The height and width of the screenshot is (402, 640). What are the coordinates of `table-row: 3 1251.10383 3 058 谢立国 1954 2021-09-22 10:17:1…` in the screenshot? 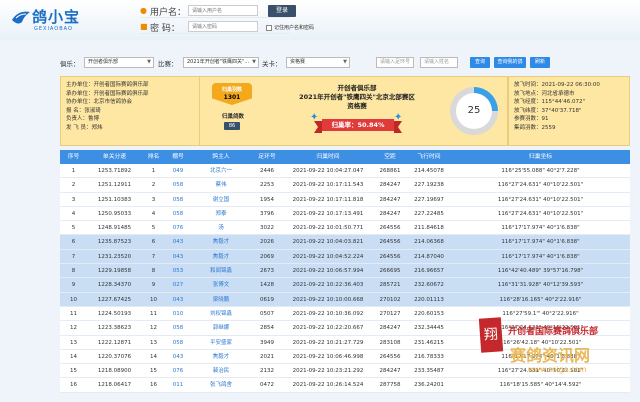 It's located at (345, 199).